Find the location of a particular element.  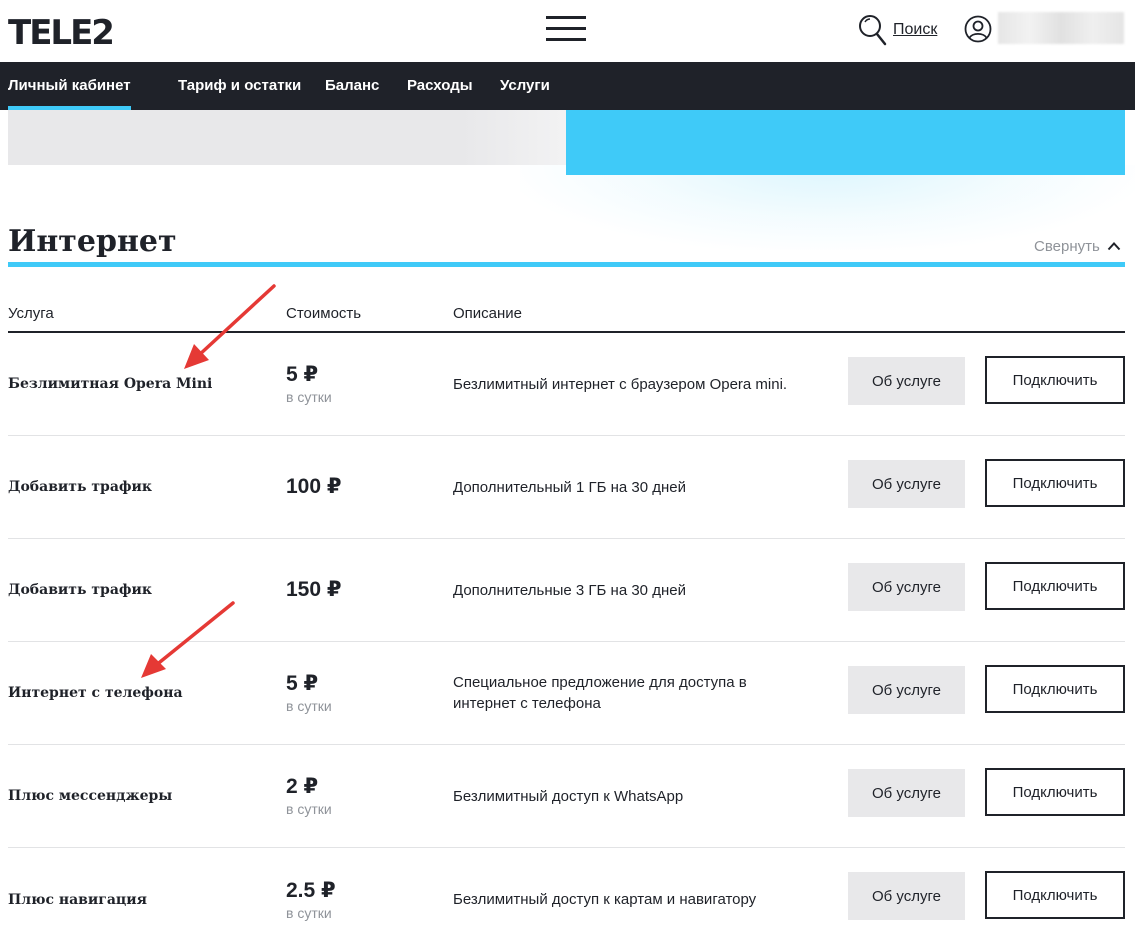

service-name: Безлимитная Opera Mini is located at coordinates (110, 384).